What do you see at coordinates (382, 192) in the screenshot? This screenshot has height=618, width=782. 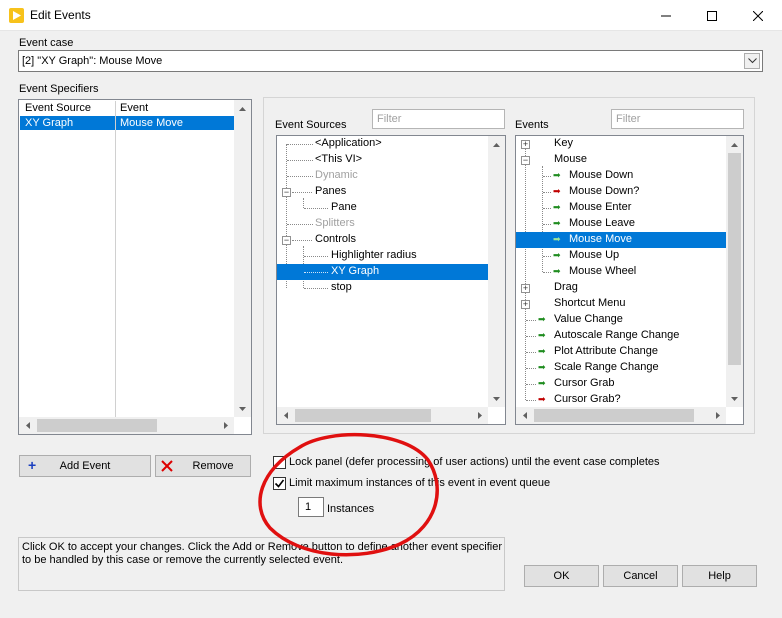 I see `tree-item-panes: − Panes` at bounding box center [382, 192].